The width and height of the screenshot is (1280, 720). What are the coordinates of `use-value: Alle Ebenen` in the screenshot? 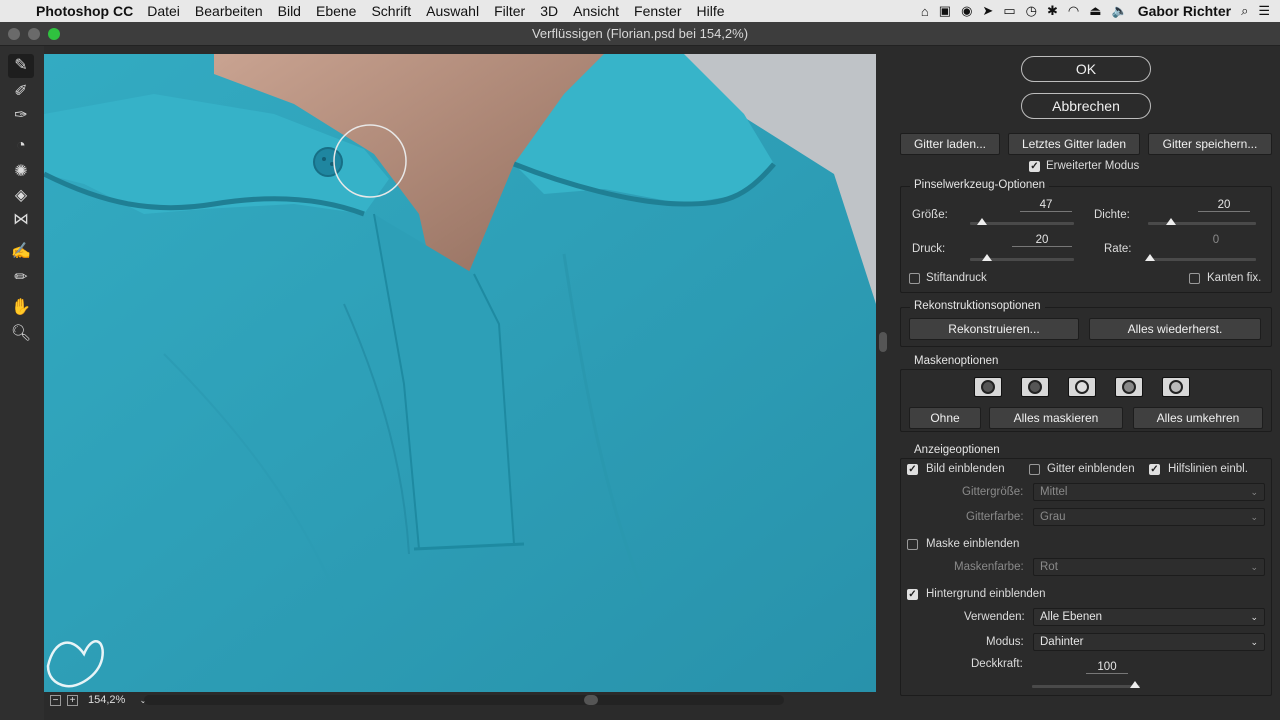 It's located at (1071, 617).